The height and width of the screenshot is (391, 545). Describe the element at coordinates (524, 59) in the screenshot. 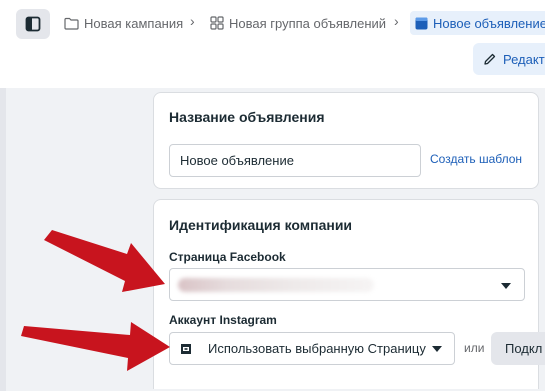

I see `edit-button-label: Редакт` at that location.